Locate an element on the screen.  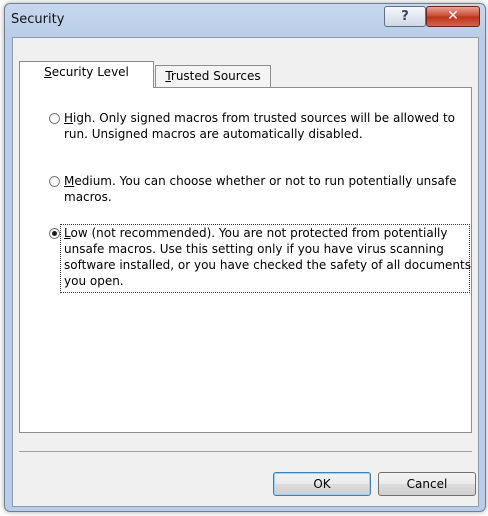
radio-low is located at coordinates (54, 233).